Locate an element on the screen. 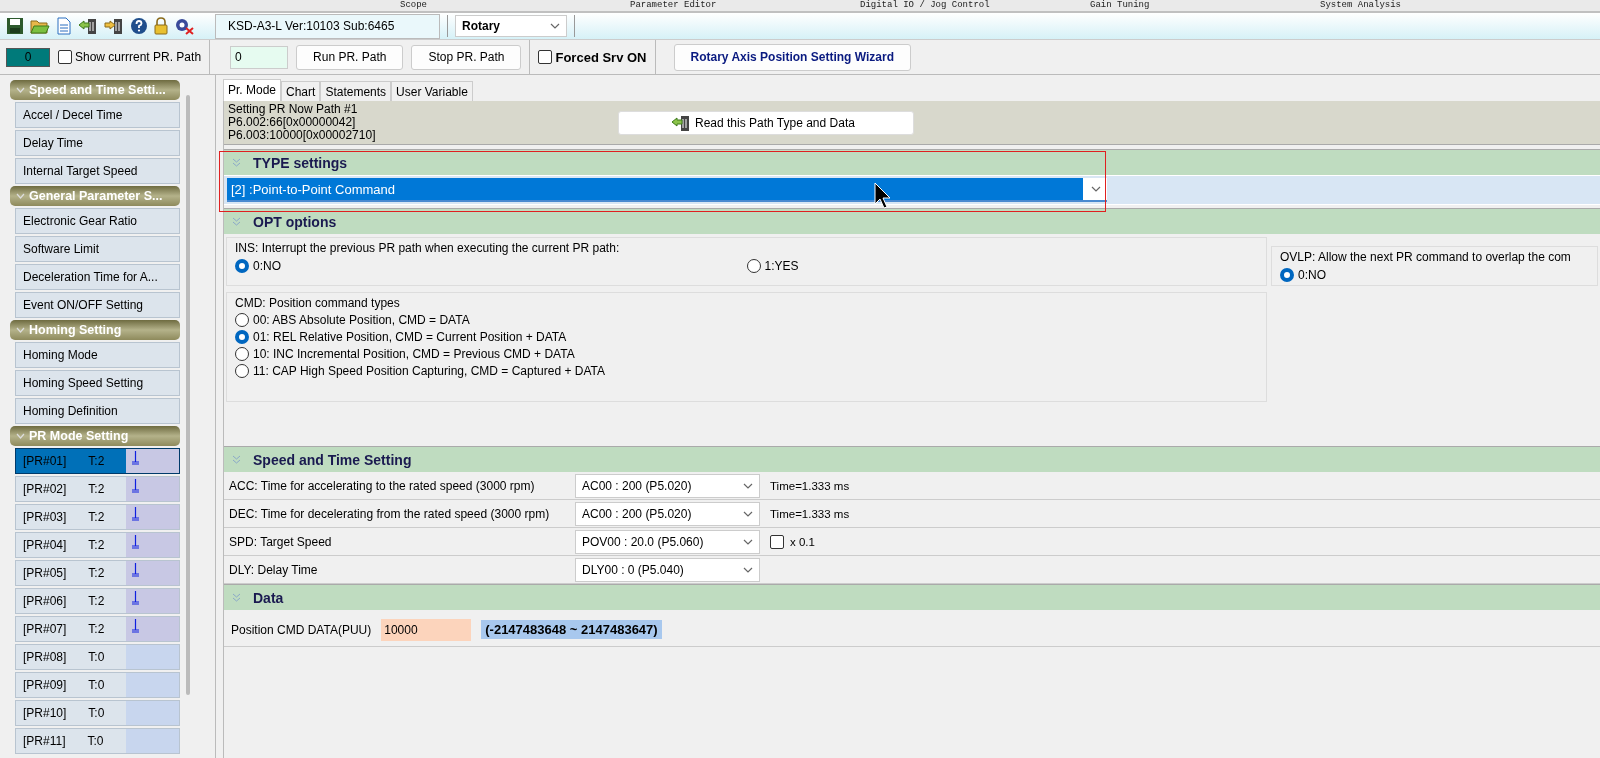 The image size is (1600, 758). setting-label: DEC: Time for decelerating from the rated speed (3000 rpm) is located at coordinates (390, 513).